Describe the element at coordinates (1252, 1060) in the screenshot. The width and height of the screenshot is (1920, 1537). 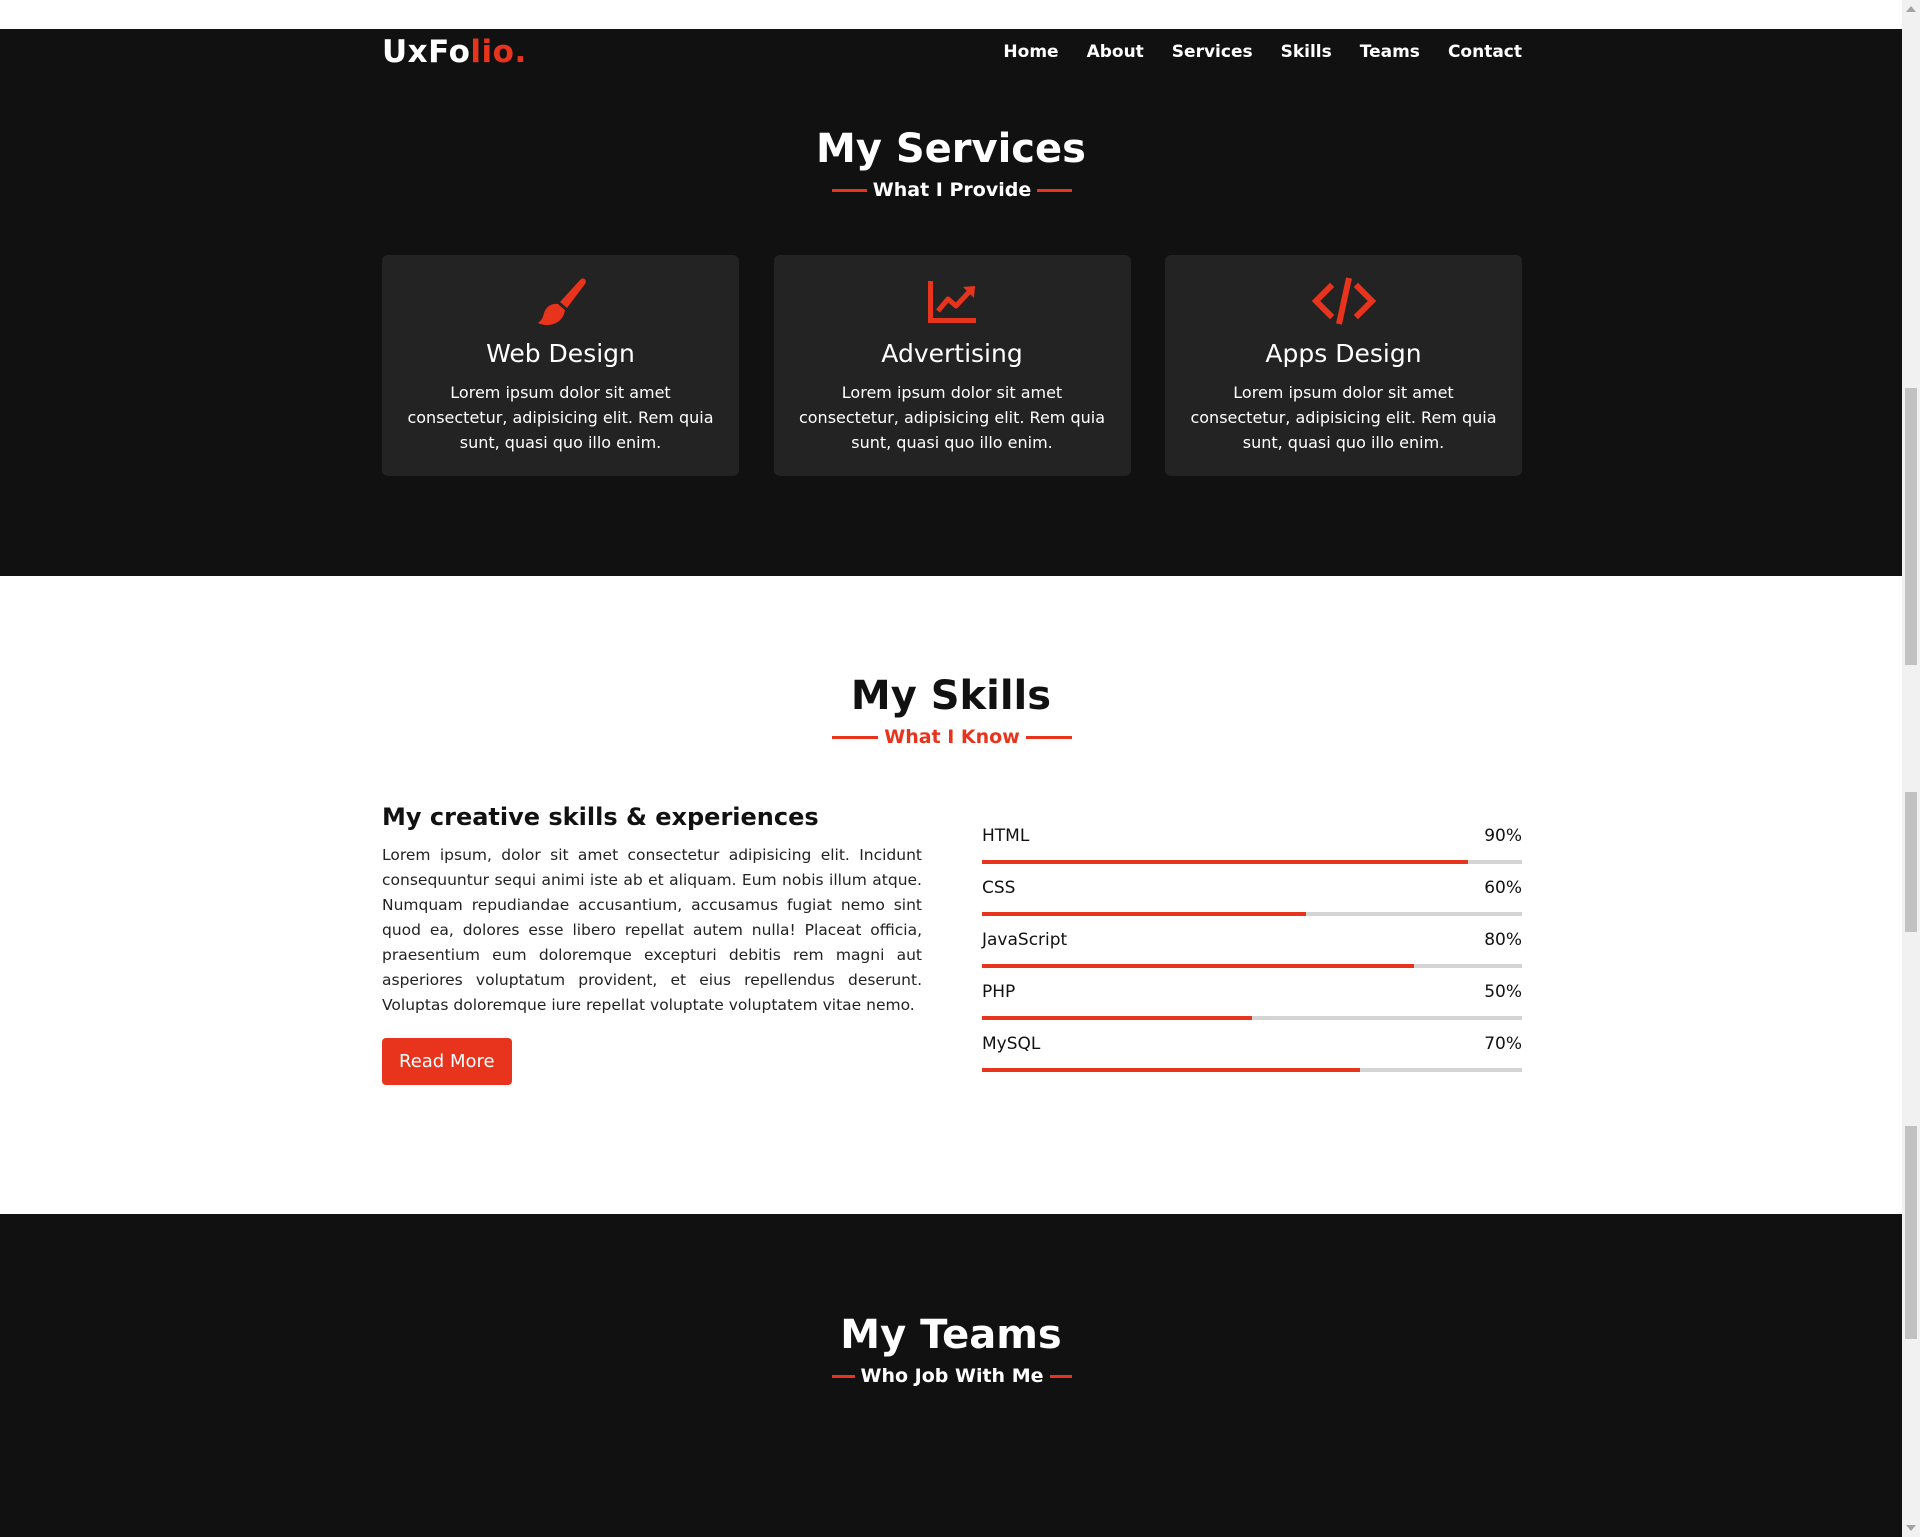
I see `skill-bar-mysql: MySQL 70%` at that location.